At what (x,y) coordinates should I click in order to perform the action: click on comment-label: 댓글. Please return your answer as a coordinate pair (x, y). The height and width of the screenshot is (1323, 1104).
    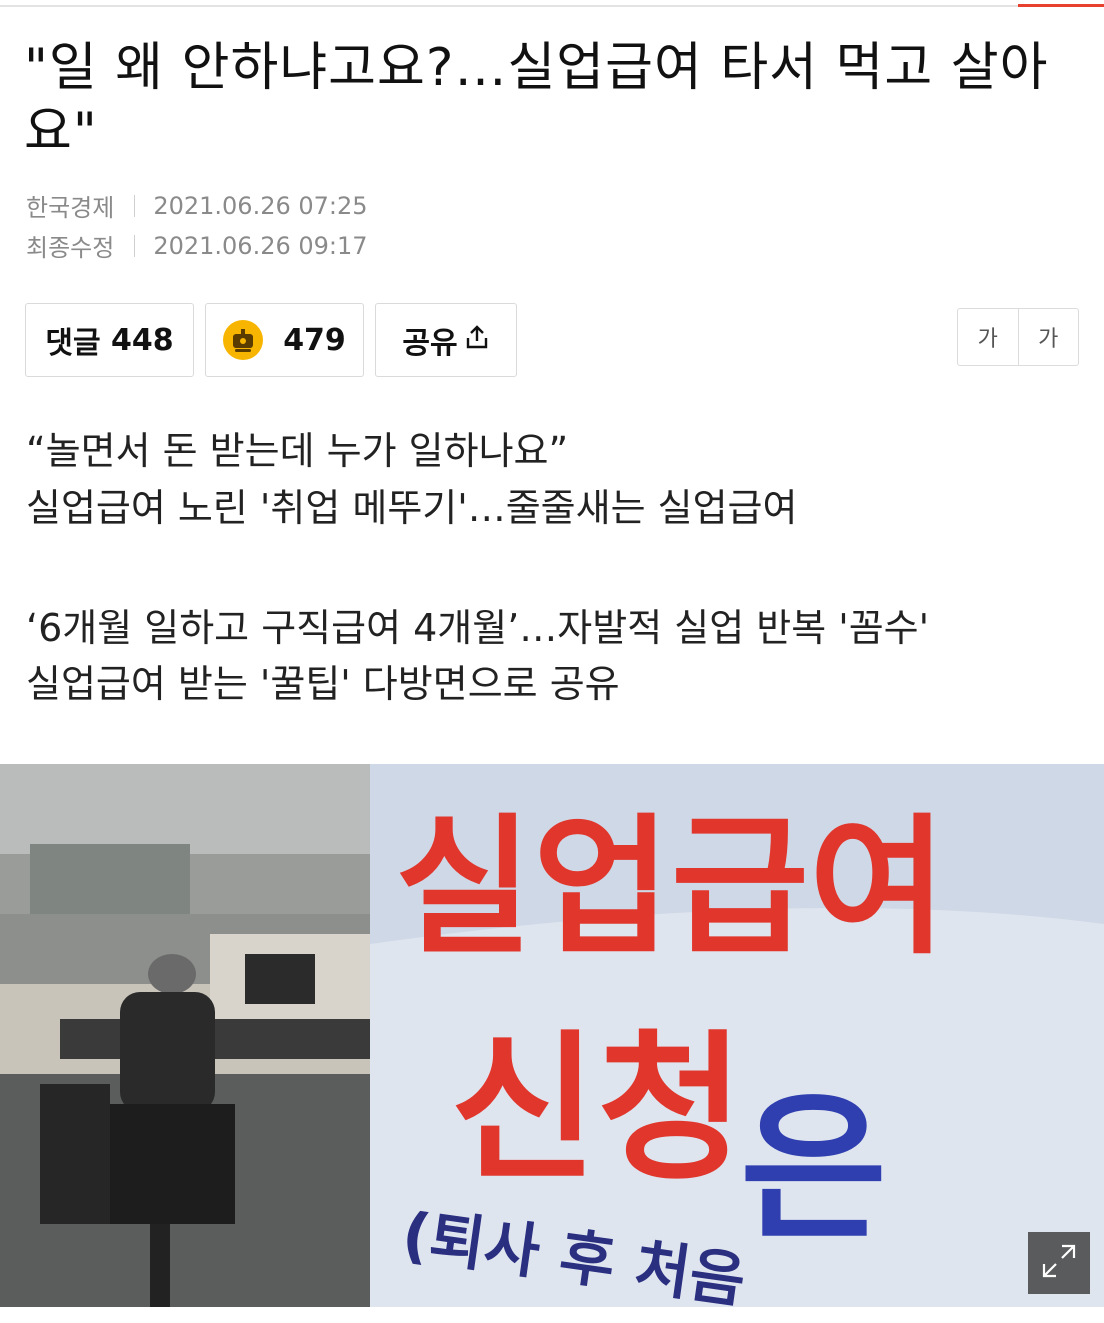
    Looking at the image, I should click on (73, 343).